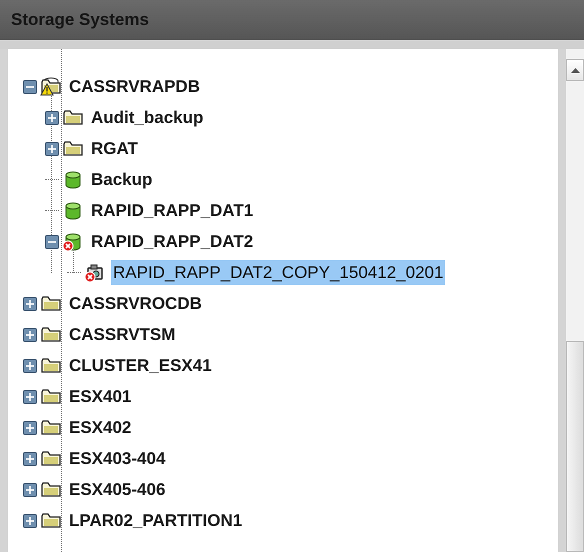 This screenshot has height=552, width=584. I want to click on up-arrow-icon, so click(575, 70).